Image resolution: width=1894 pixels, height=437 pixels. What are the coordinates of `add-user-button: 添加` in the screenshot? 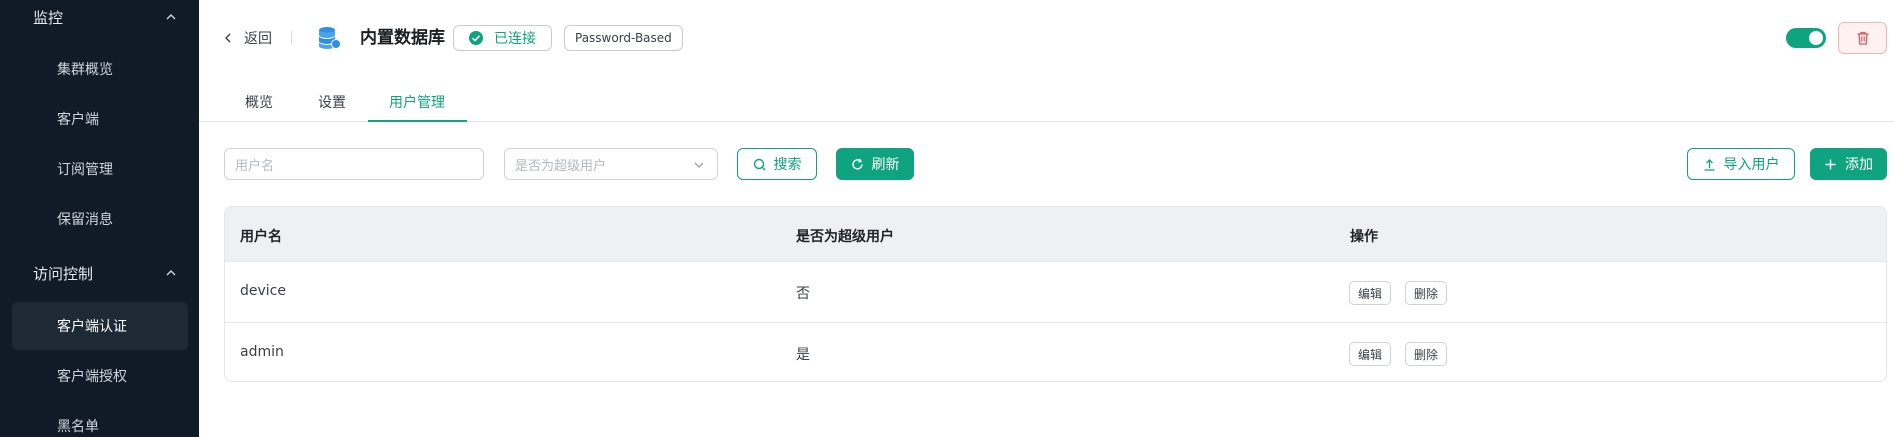 It's located at (1848, 164).